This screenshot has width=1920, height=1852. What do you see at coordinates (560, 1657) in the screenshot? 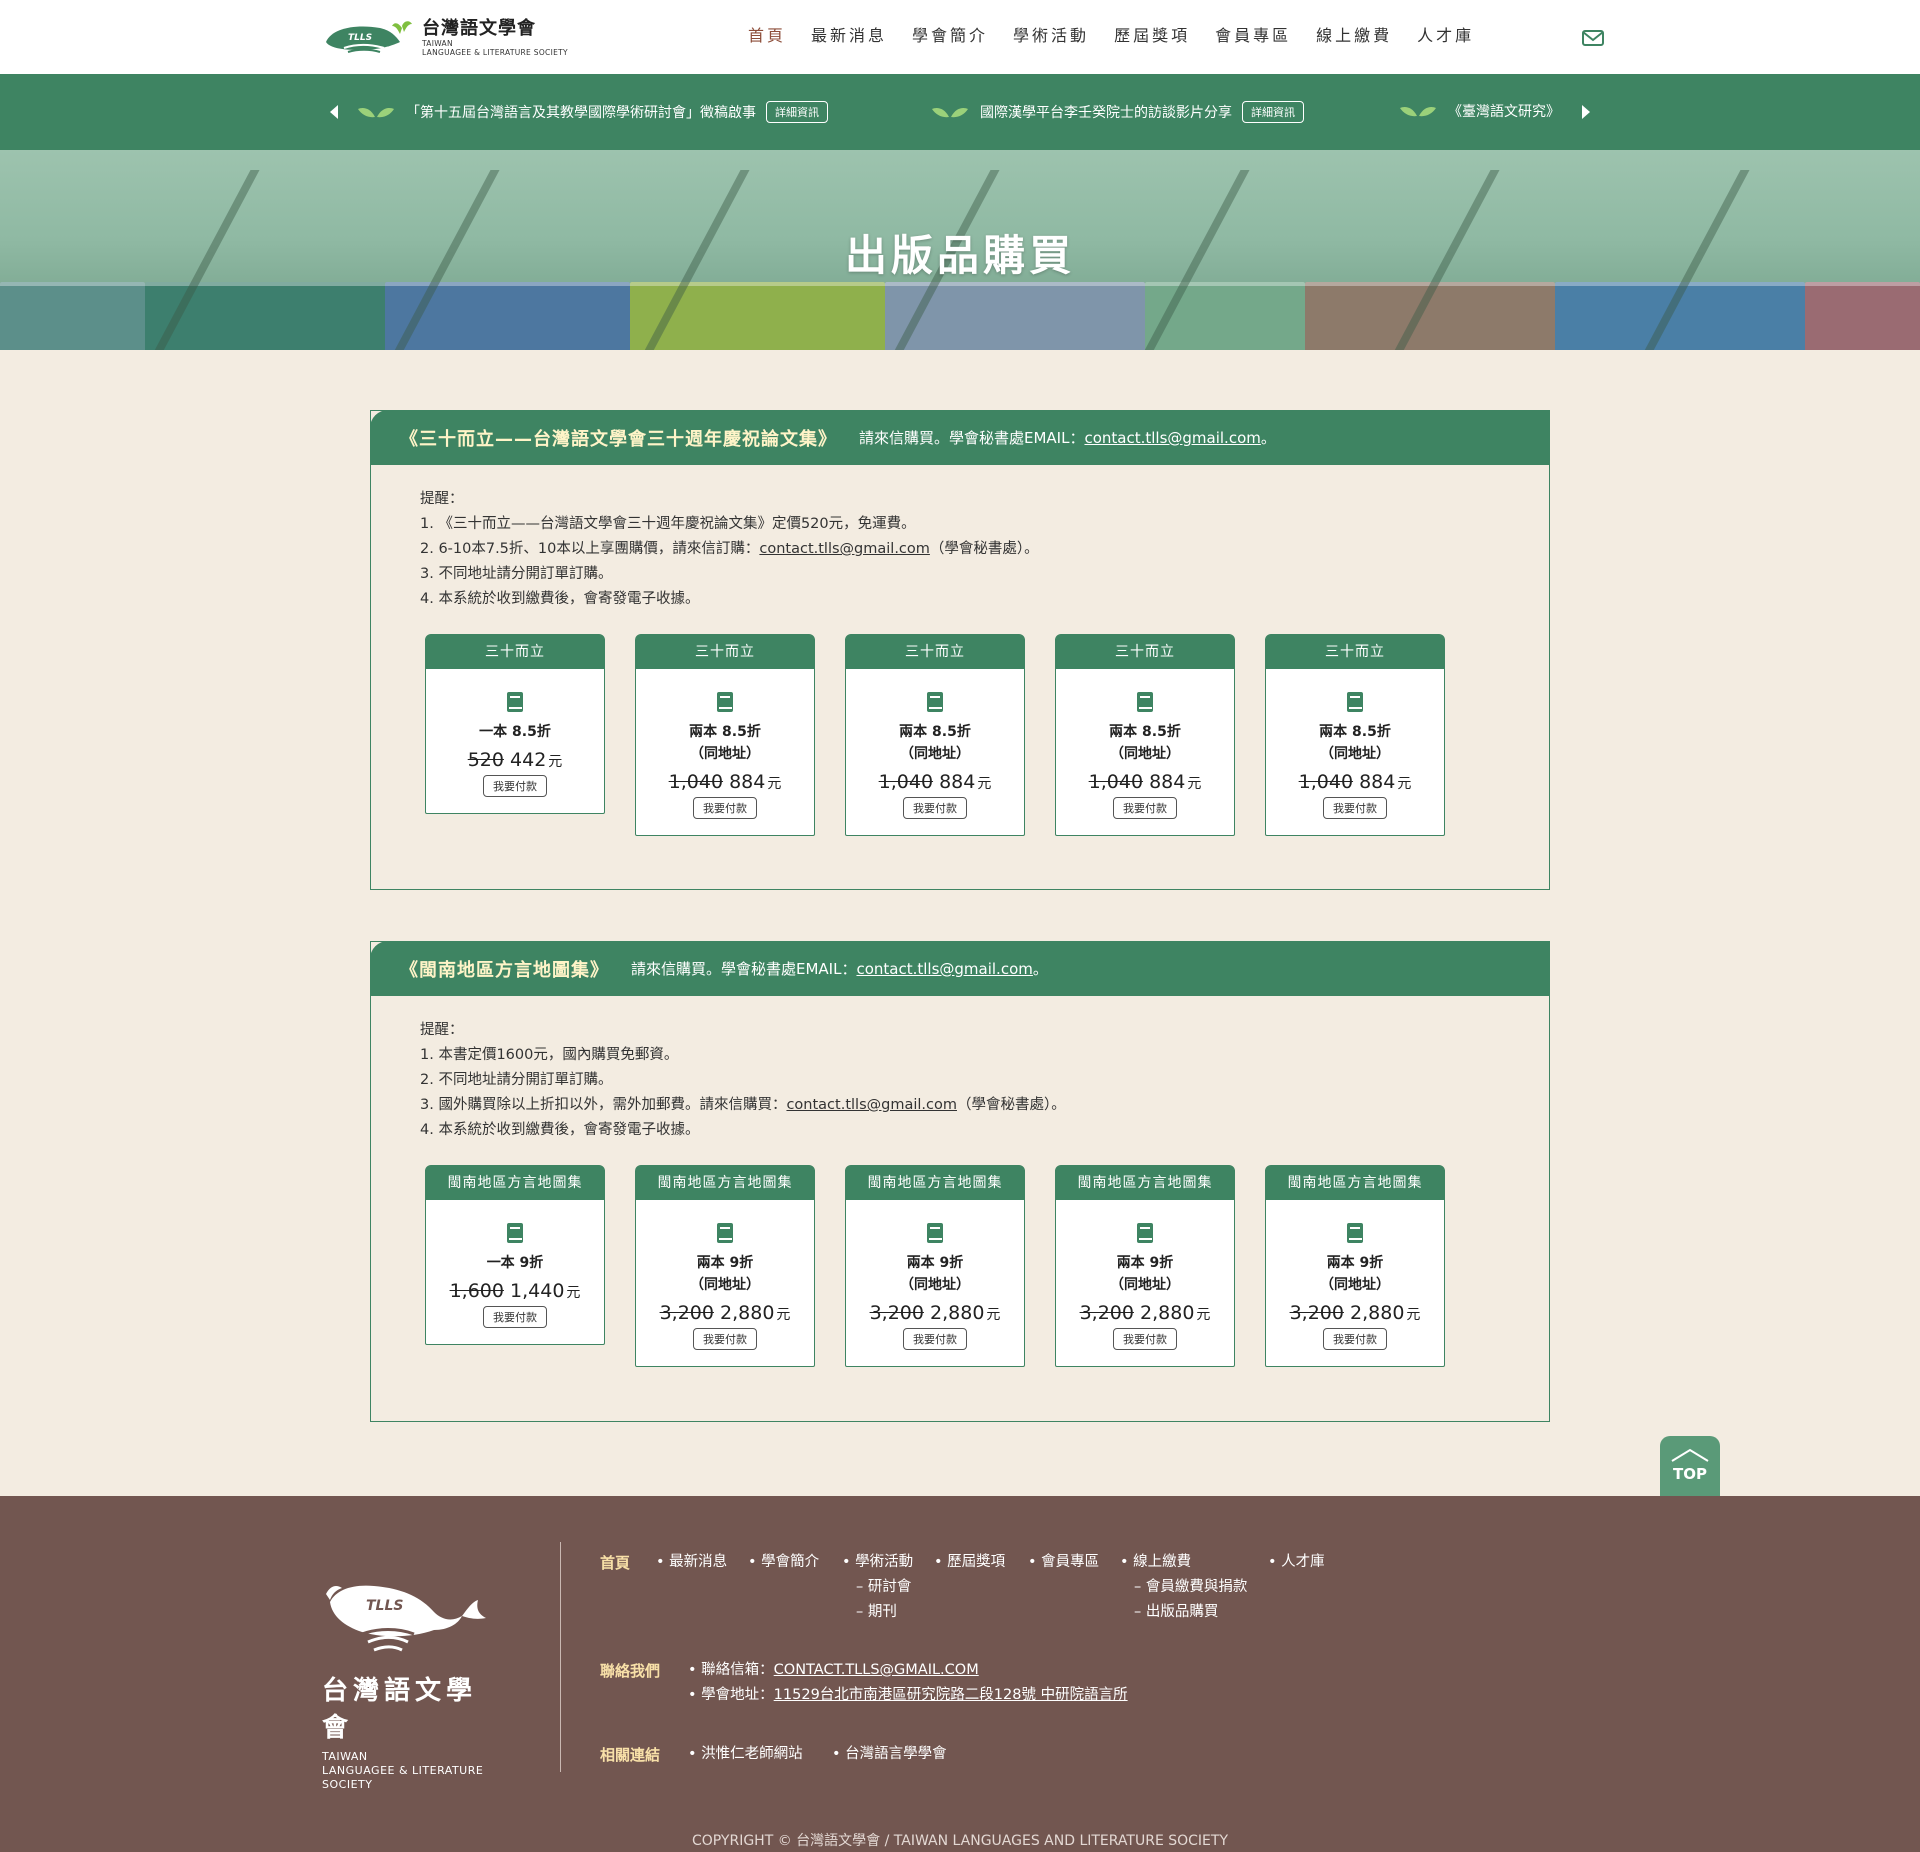
I see `footer-divider` at bounding box center [560, 1657].